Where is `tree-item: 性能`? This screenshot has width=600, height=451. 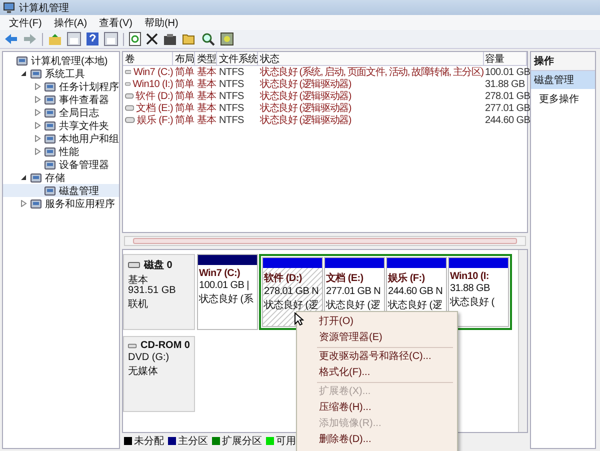
tree-item: 性能 is located at coordinates (61, 151).